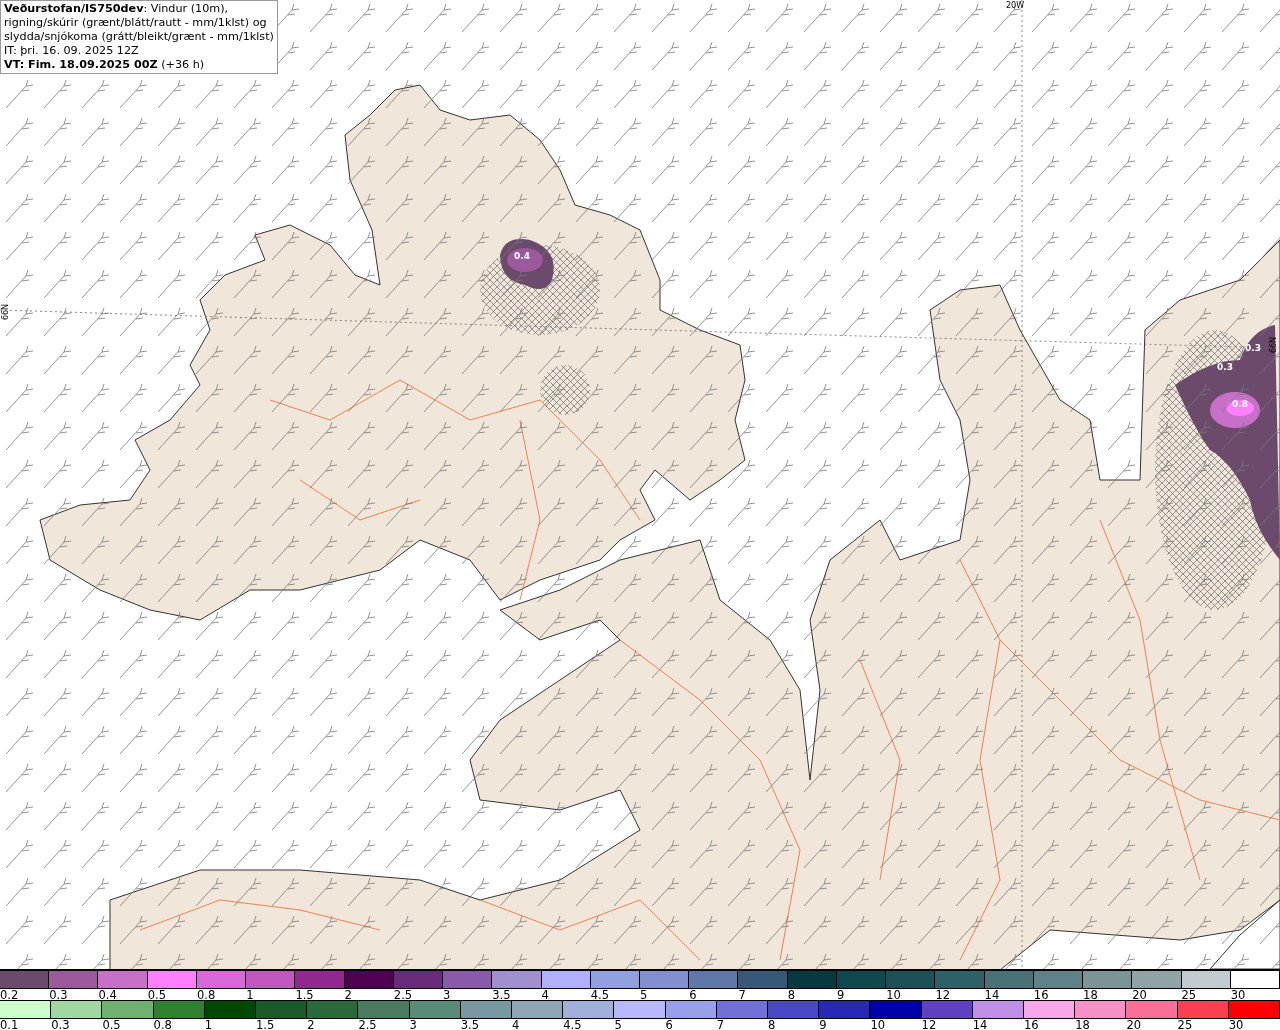  What do you see at coordinates (107, 995) in the screenshot?
I see `legend-label: 0.4` at bounding box center [107, 995].